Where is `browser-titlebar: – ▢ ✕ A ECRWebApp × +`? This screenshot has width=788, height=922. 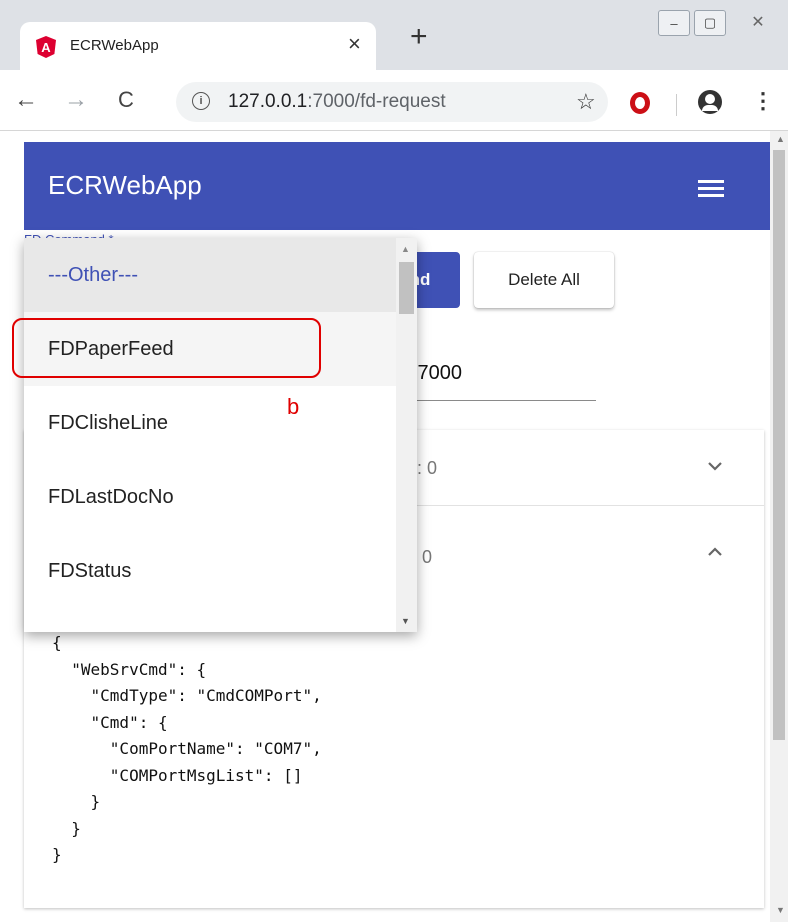
browser-titlebar: – ▢ ✕ A ECRWebApp × + is located at coordinates (394, 37).